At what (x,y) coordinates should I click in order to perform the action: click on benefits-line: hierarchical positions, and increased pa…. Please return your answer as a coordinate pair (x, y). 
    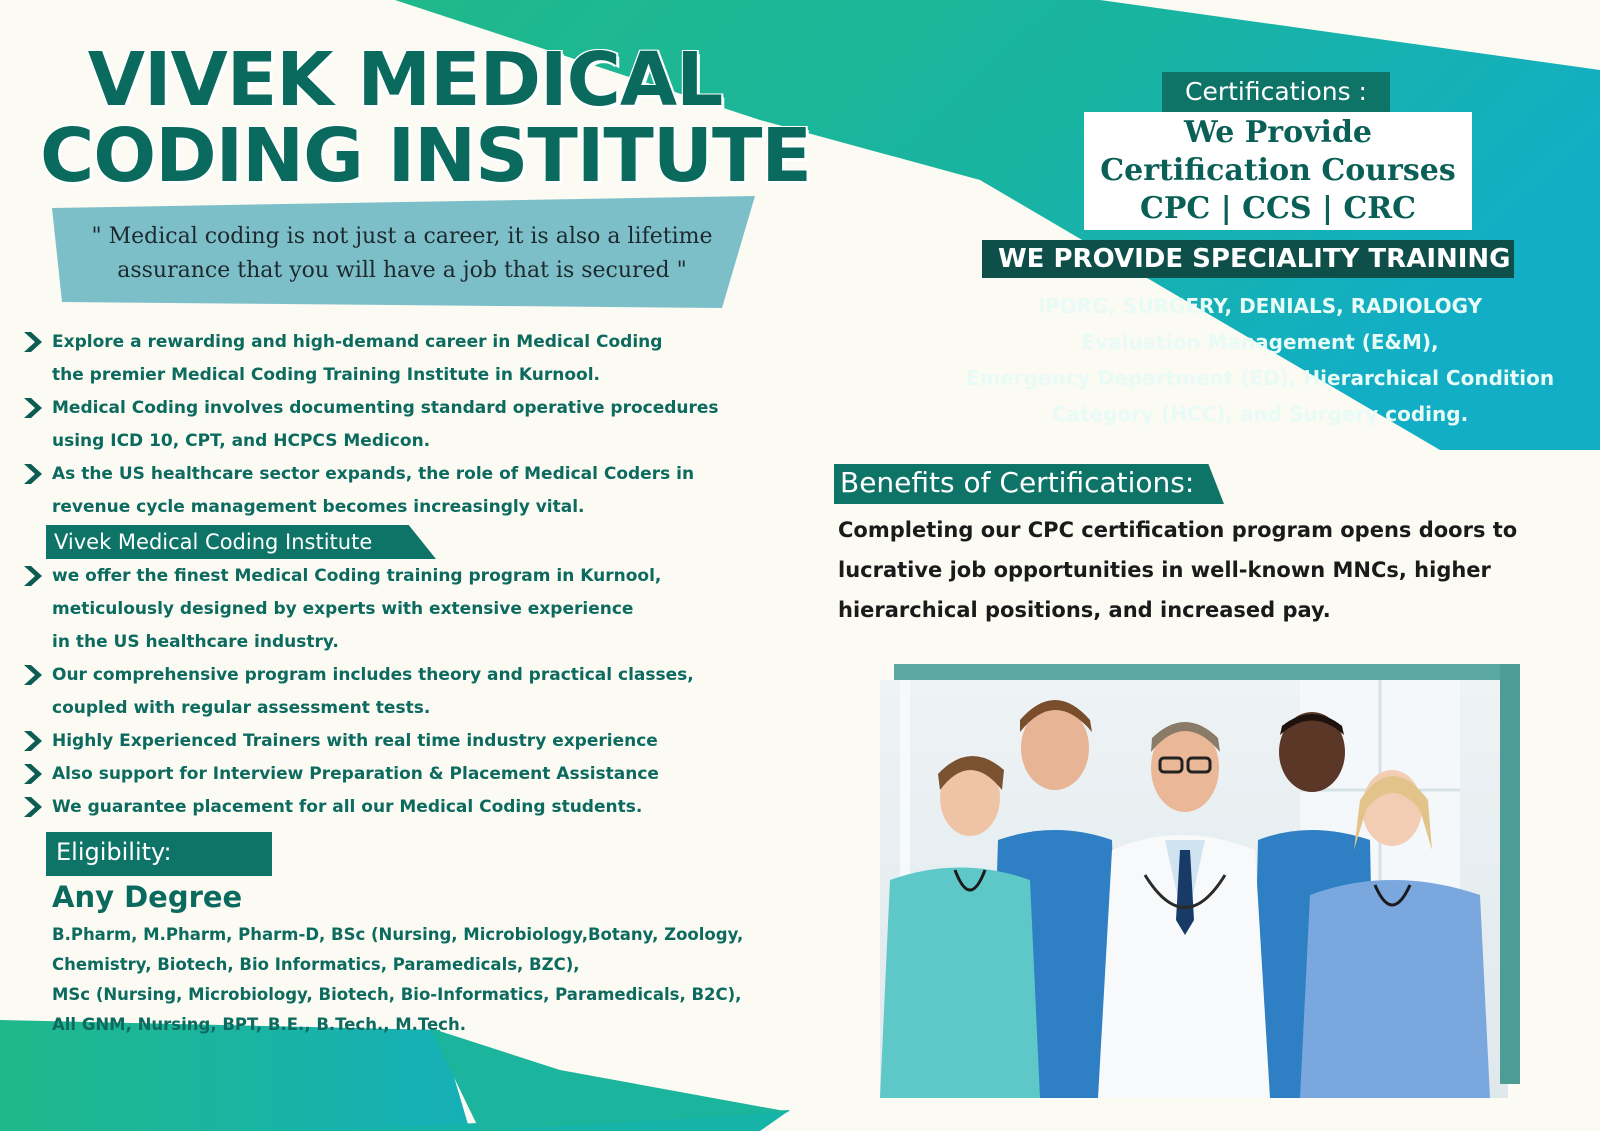
    Looking at the image, I should click on (1084, 610).